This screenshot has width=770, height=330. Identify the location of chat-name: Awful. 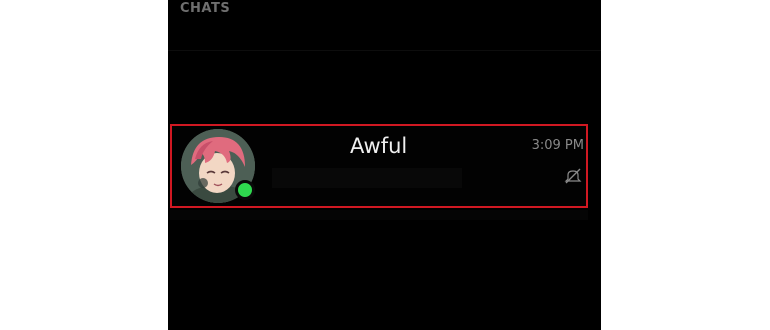
(379, 146).